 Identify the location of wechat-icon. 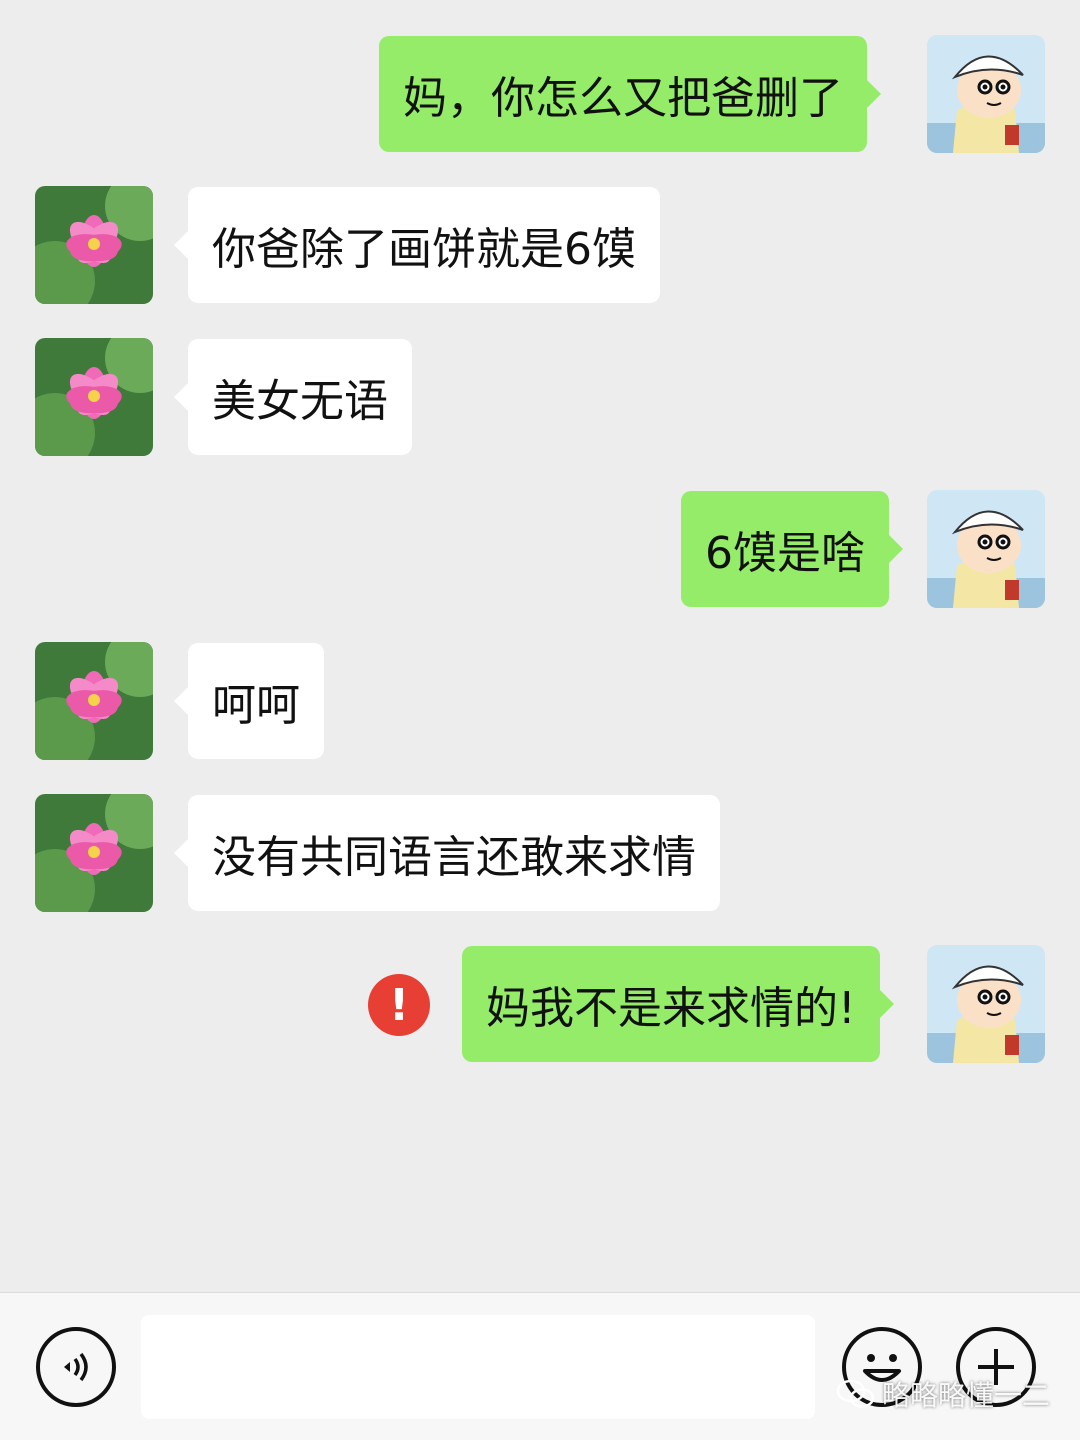
(855, 1393).